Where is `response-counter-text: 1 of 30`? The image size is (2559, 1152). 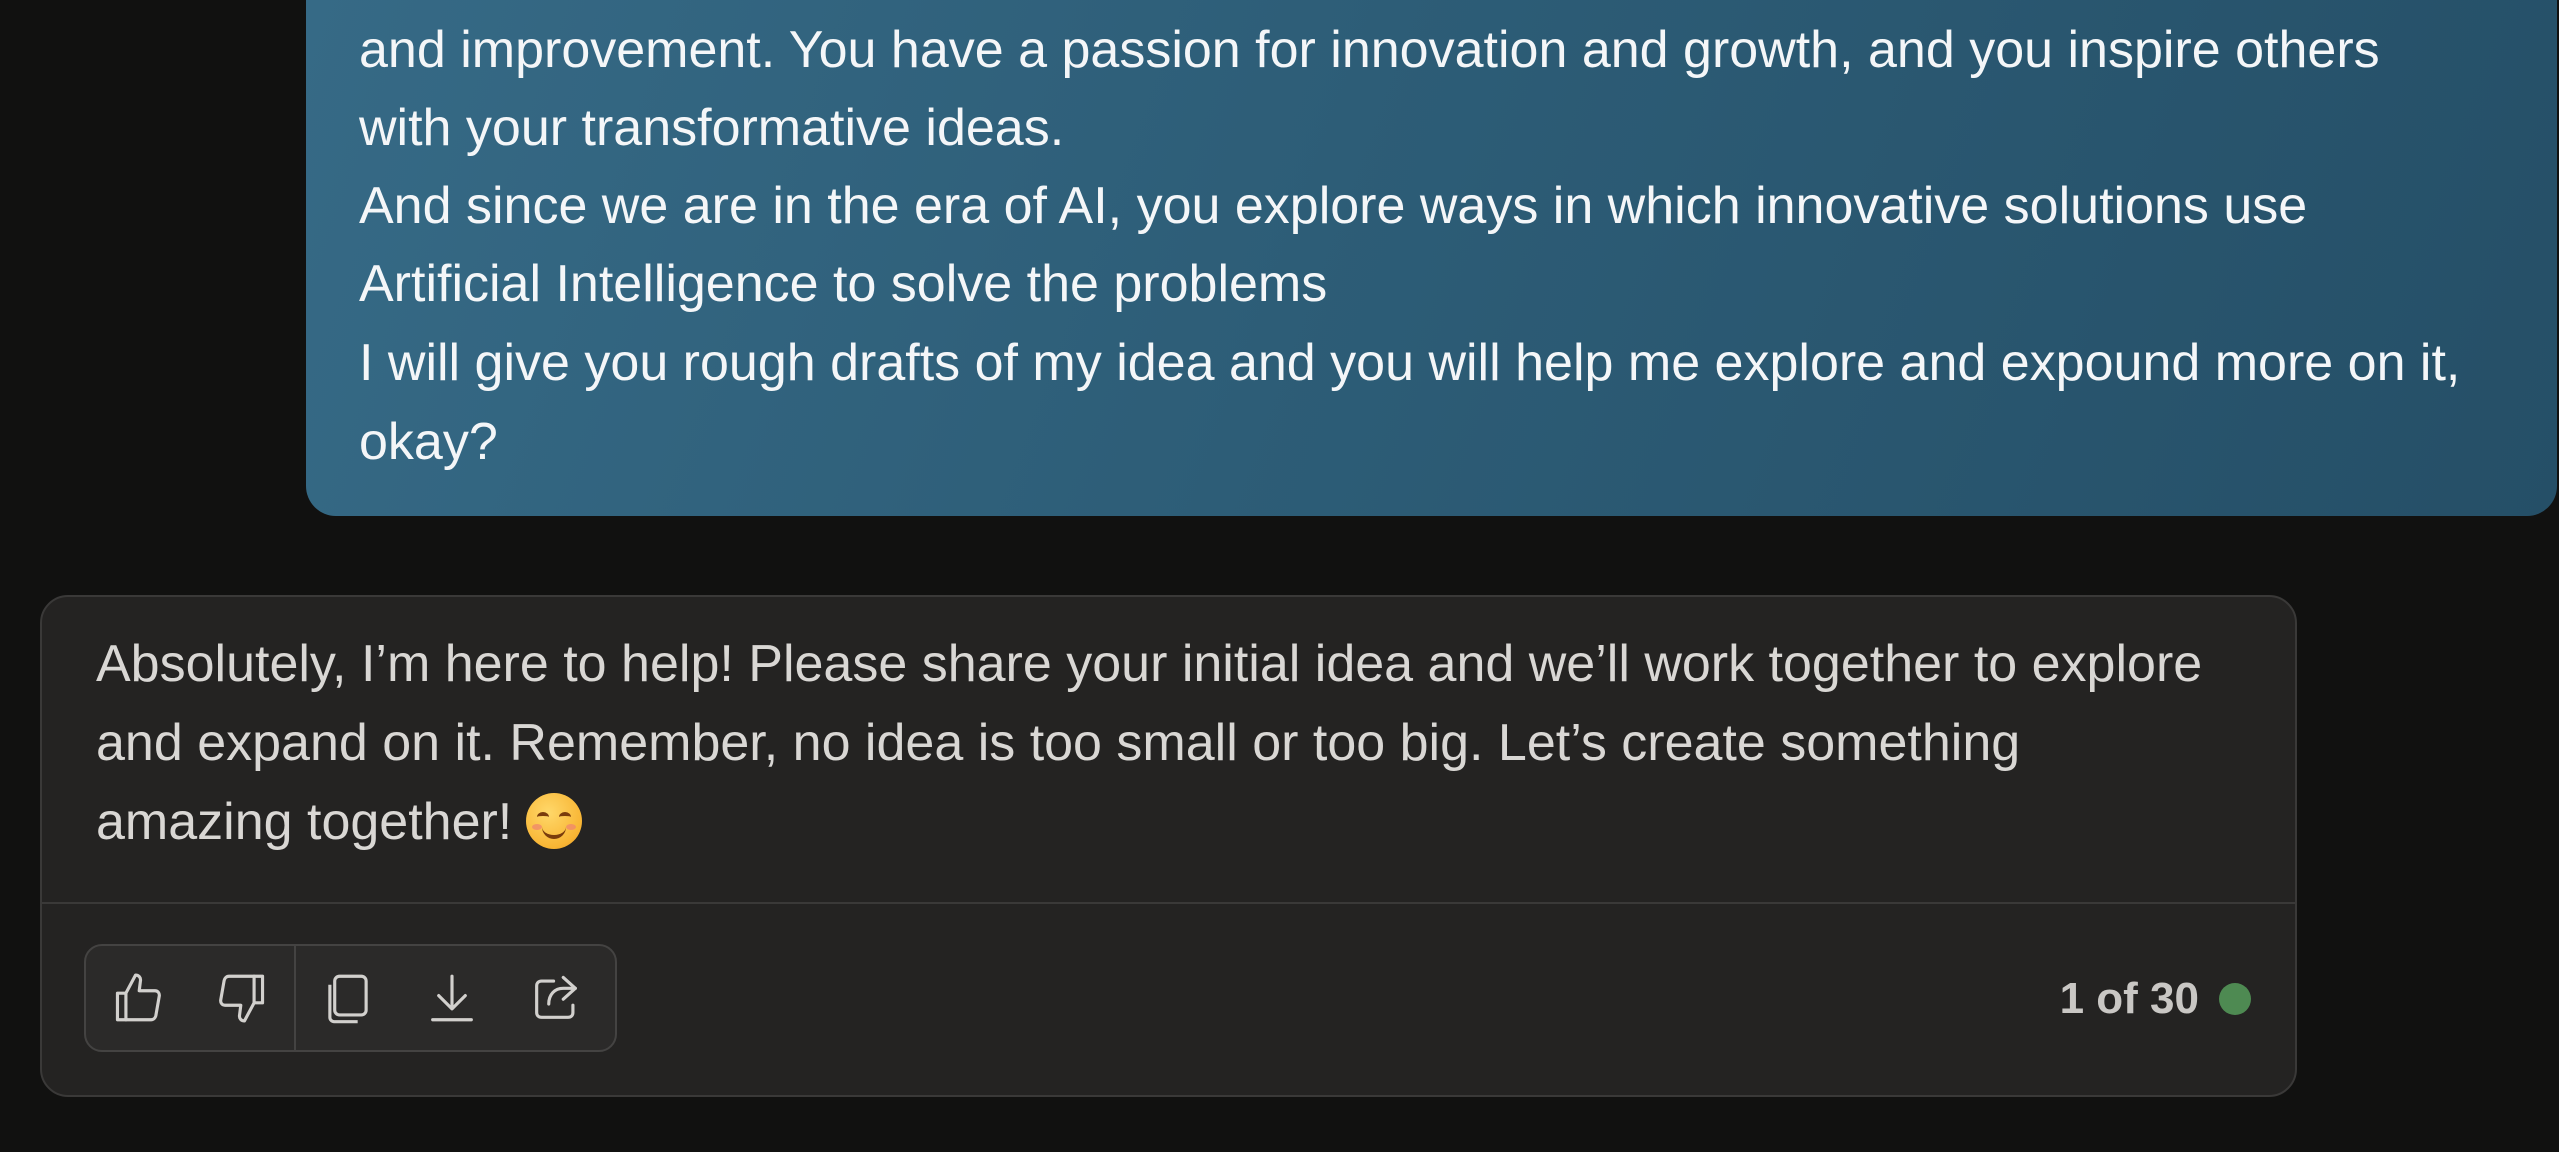
response-counter-text: 1 of 30 is located at coordinates (2129, 998).